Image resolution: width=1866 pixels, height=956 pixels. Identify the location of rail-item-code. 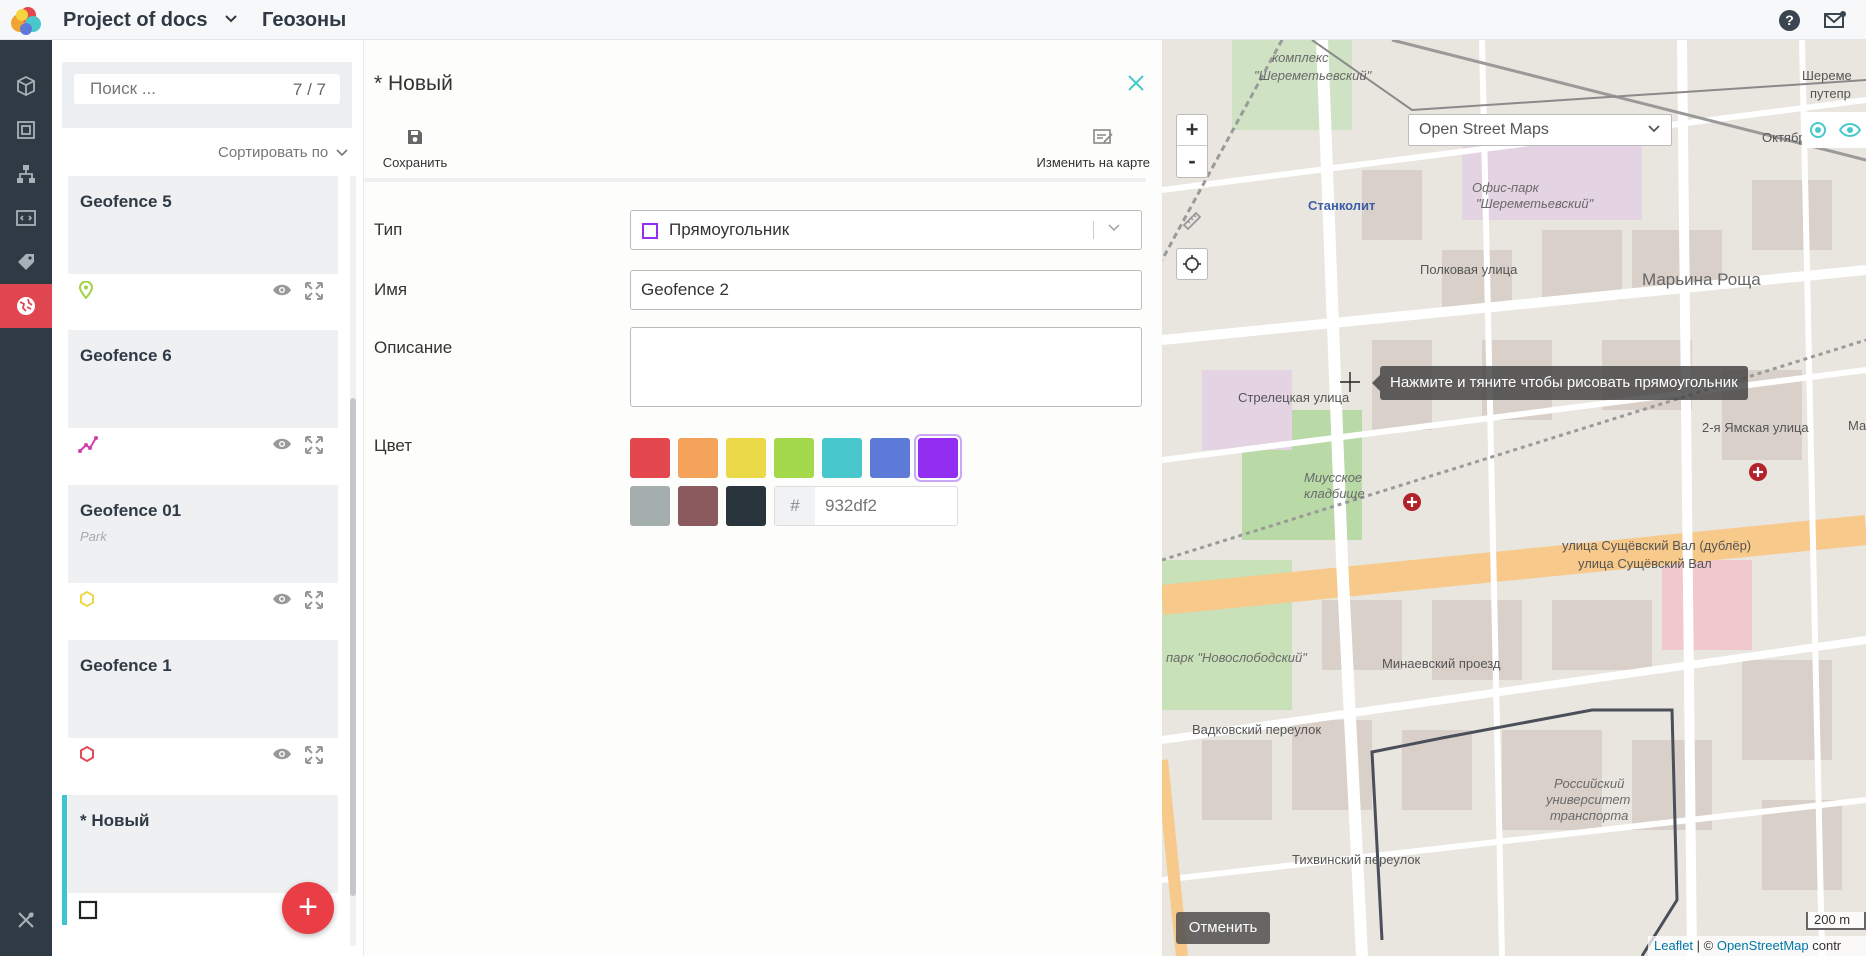
(26, 218).